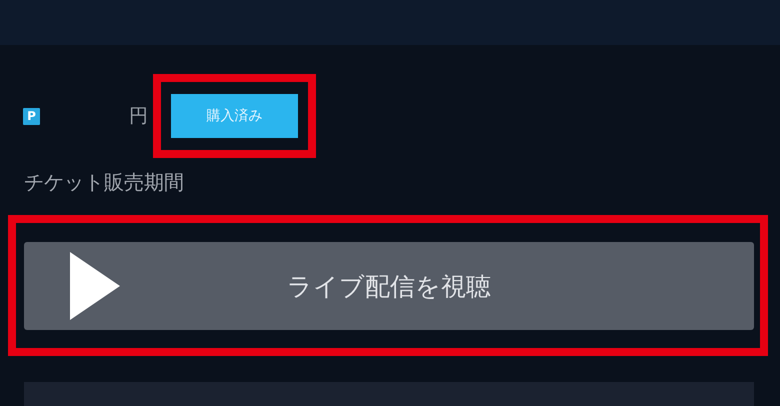  I want to click on point-mark: P, so click(31, 116).